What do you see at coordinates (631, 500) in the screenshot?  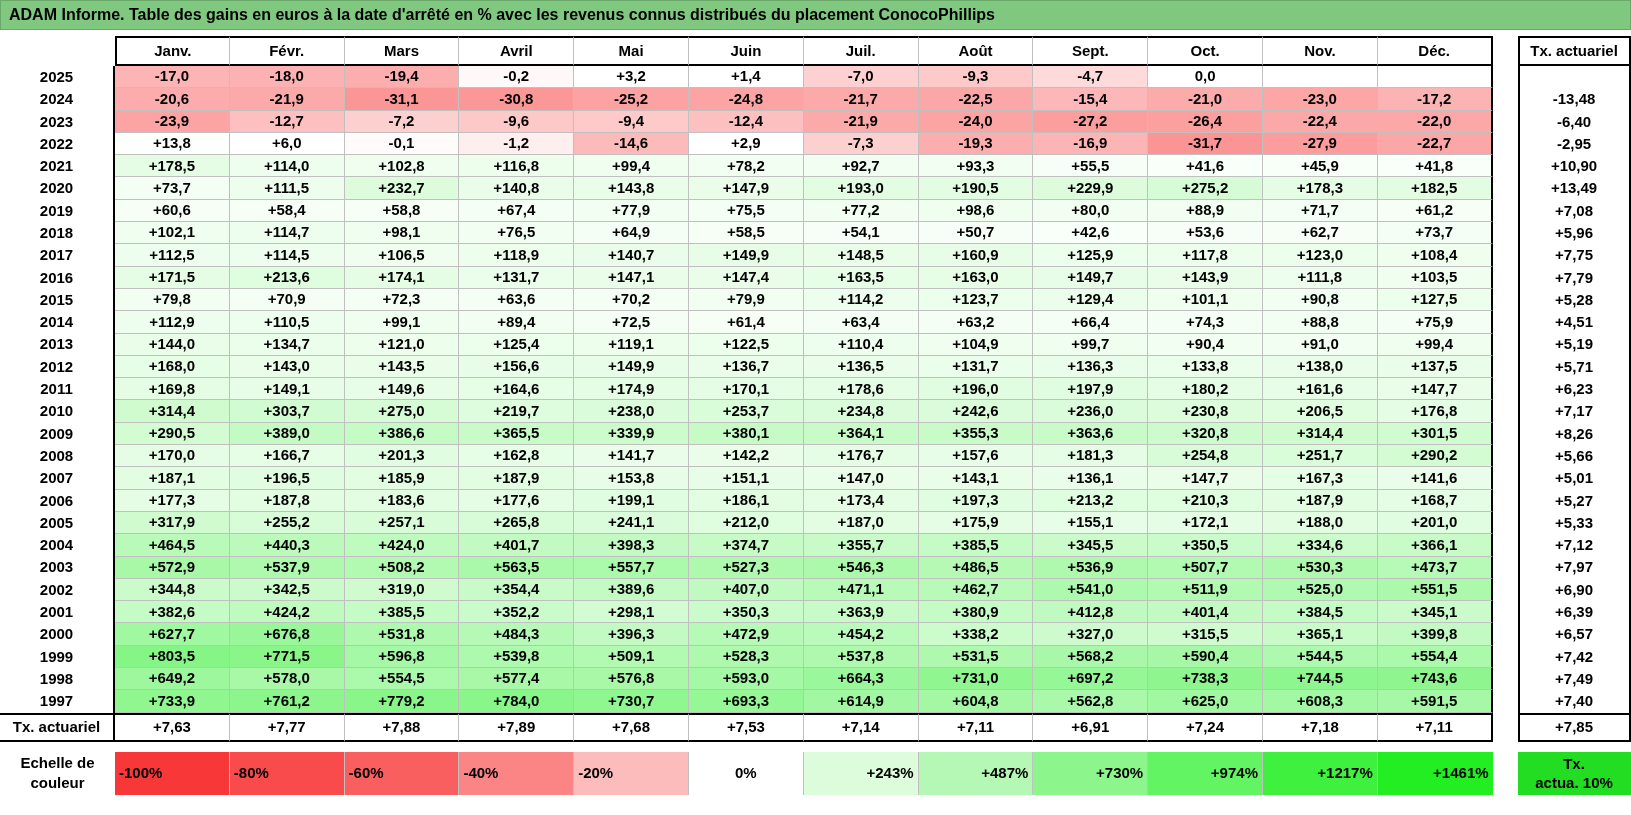 I see `table-cell: +199,1` at bounding box center [631, 500].